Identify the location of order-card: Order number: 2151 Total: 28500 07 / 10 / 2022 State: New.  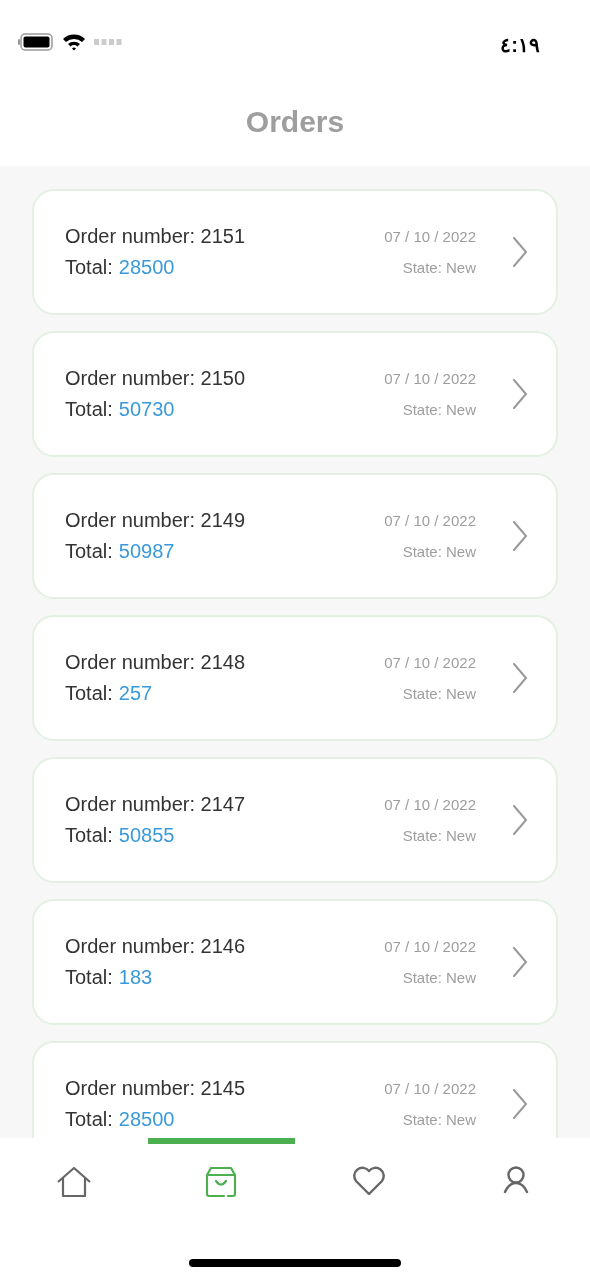
(295, 252).